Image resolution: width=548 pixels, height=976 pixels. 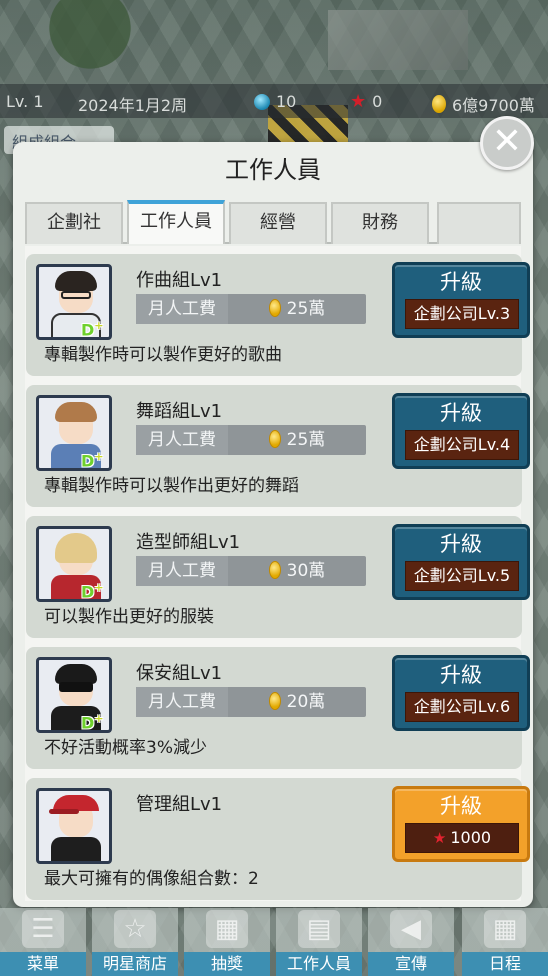 I want to click on background-roof, so click(x=398, y=40).